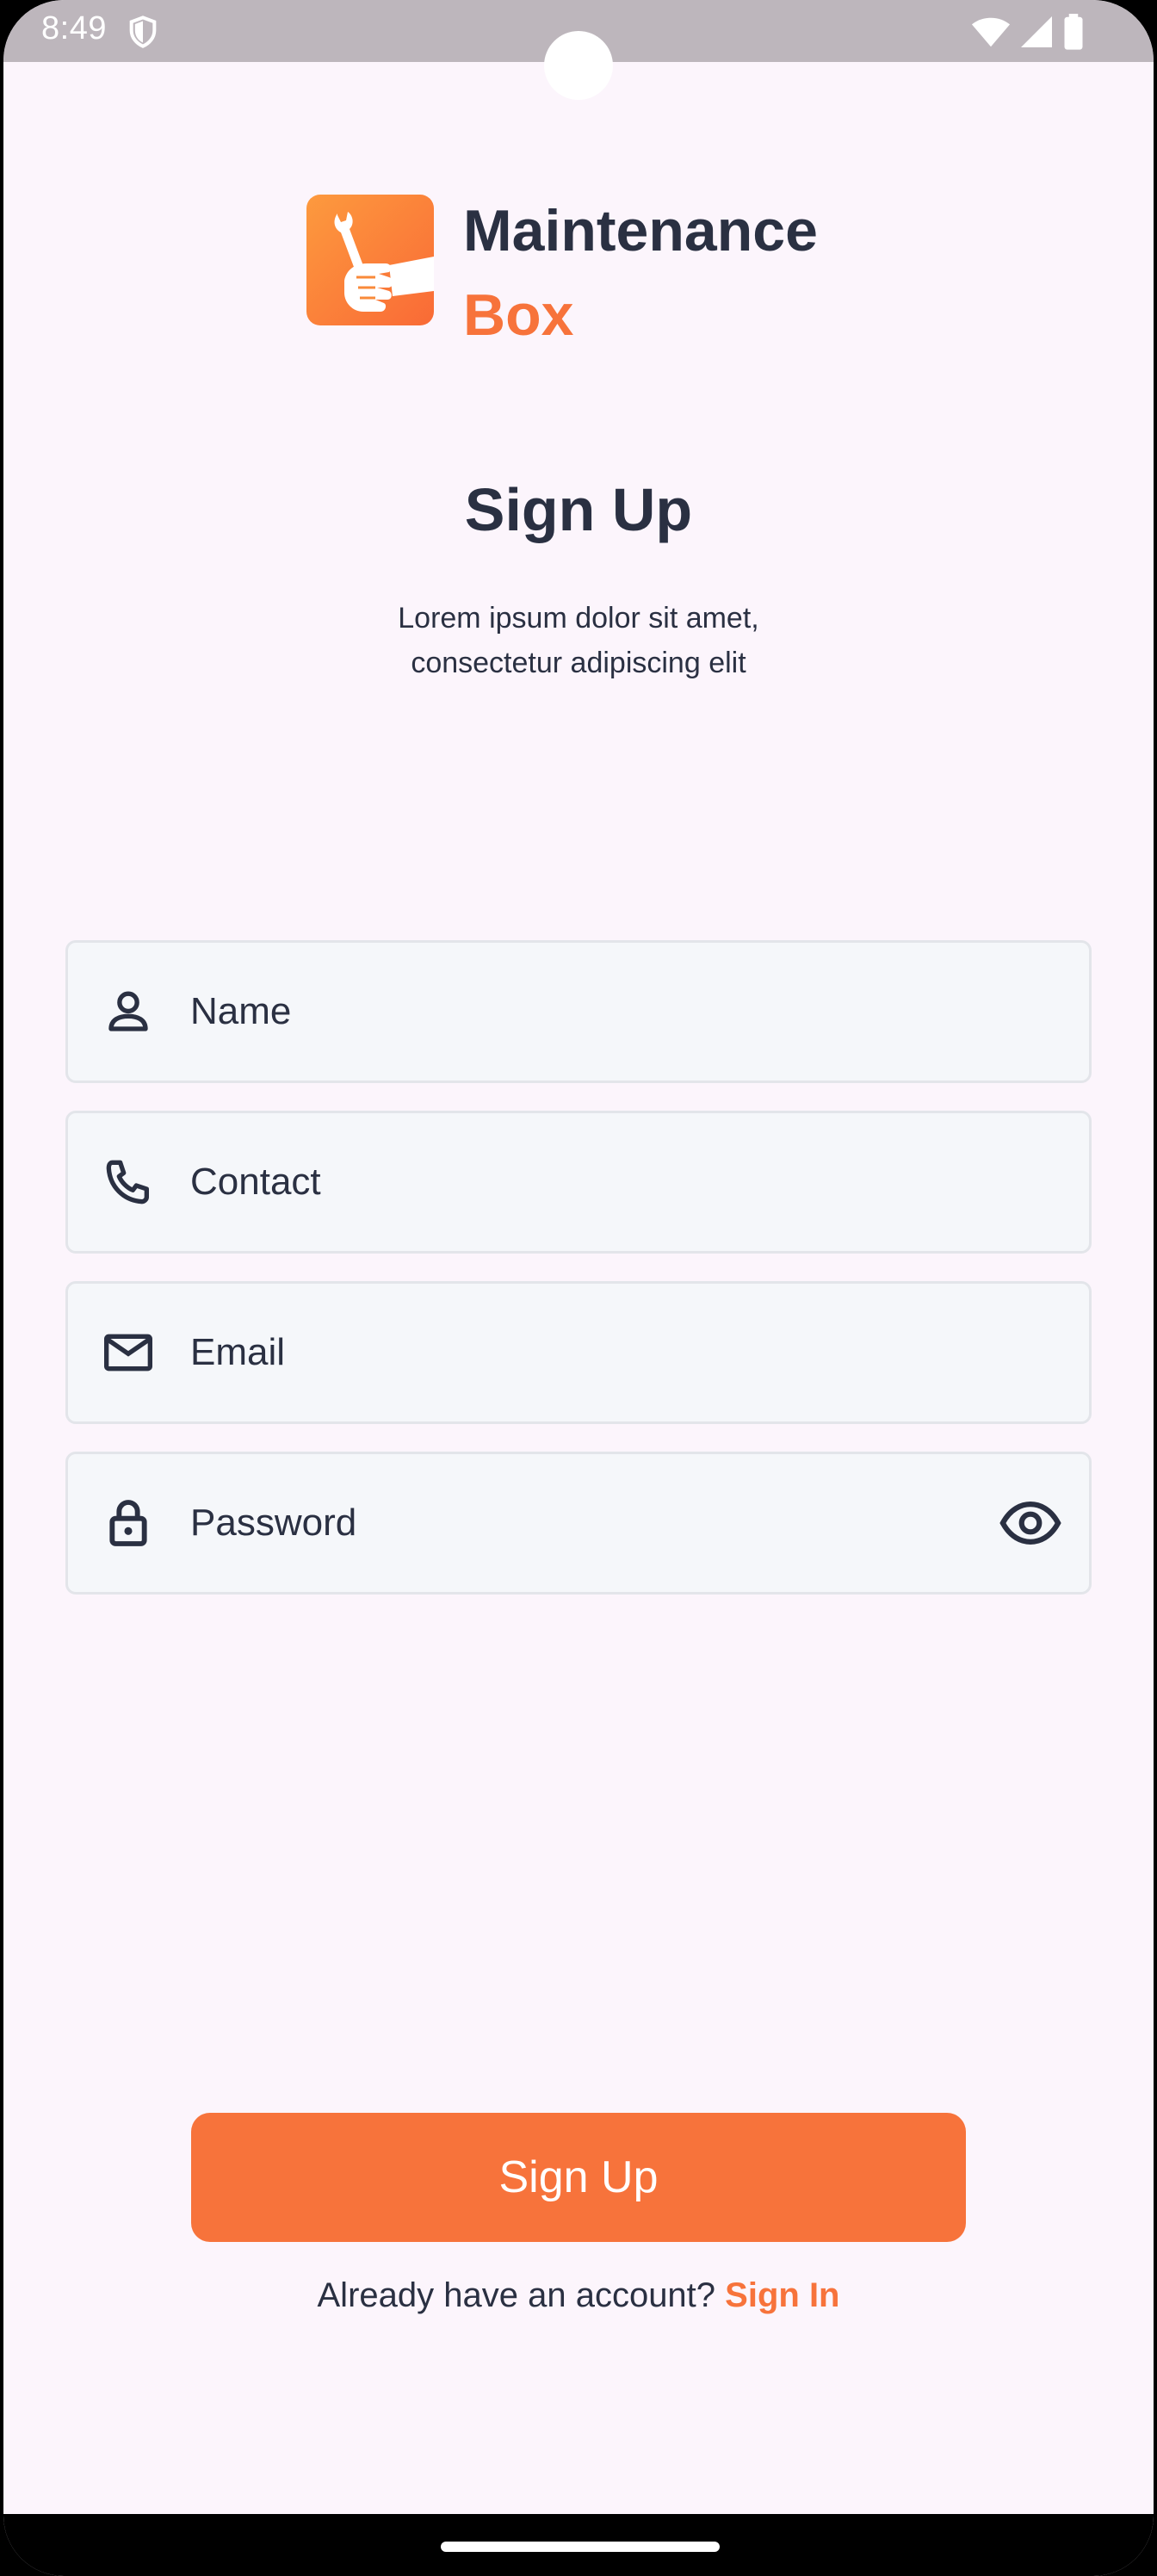 The width and height of the screenshot is (1157, 2576). I want to click on home-indicator, so click(580, 2547).